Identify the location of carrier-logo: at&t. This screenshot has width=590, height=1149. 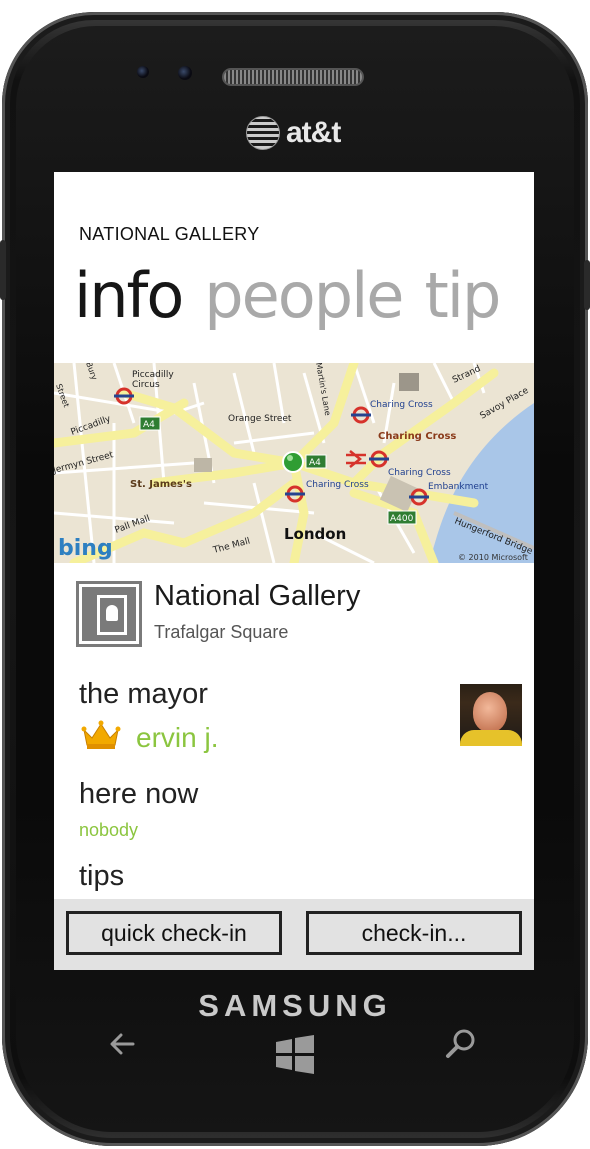
(293, 133).